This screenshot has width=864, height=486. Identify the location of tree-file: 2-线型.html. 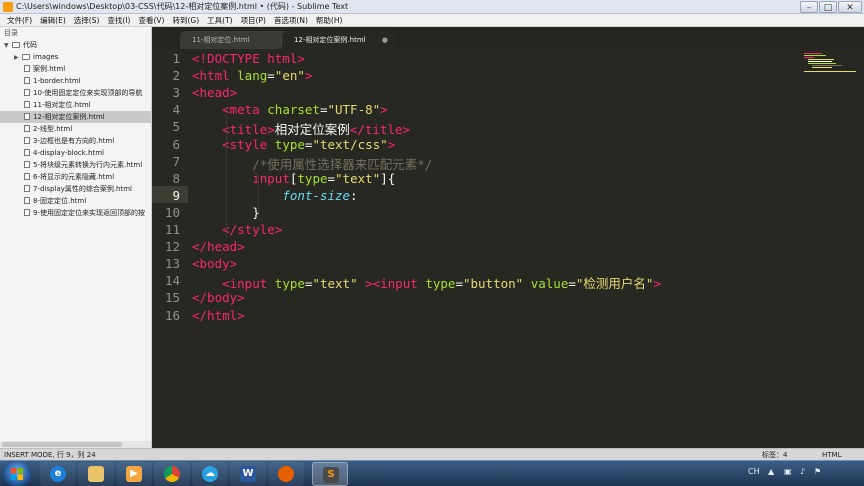
(75, 129).